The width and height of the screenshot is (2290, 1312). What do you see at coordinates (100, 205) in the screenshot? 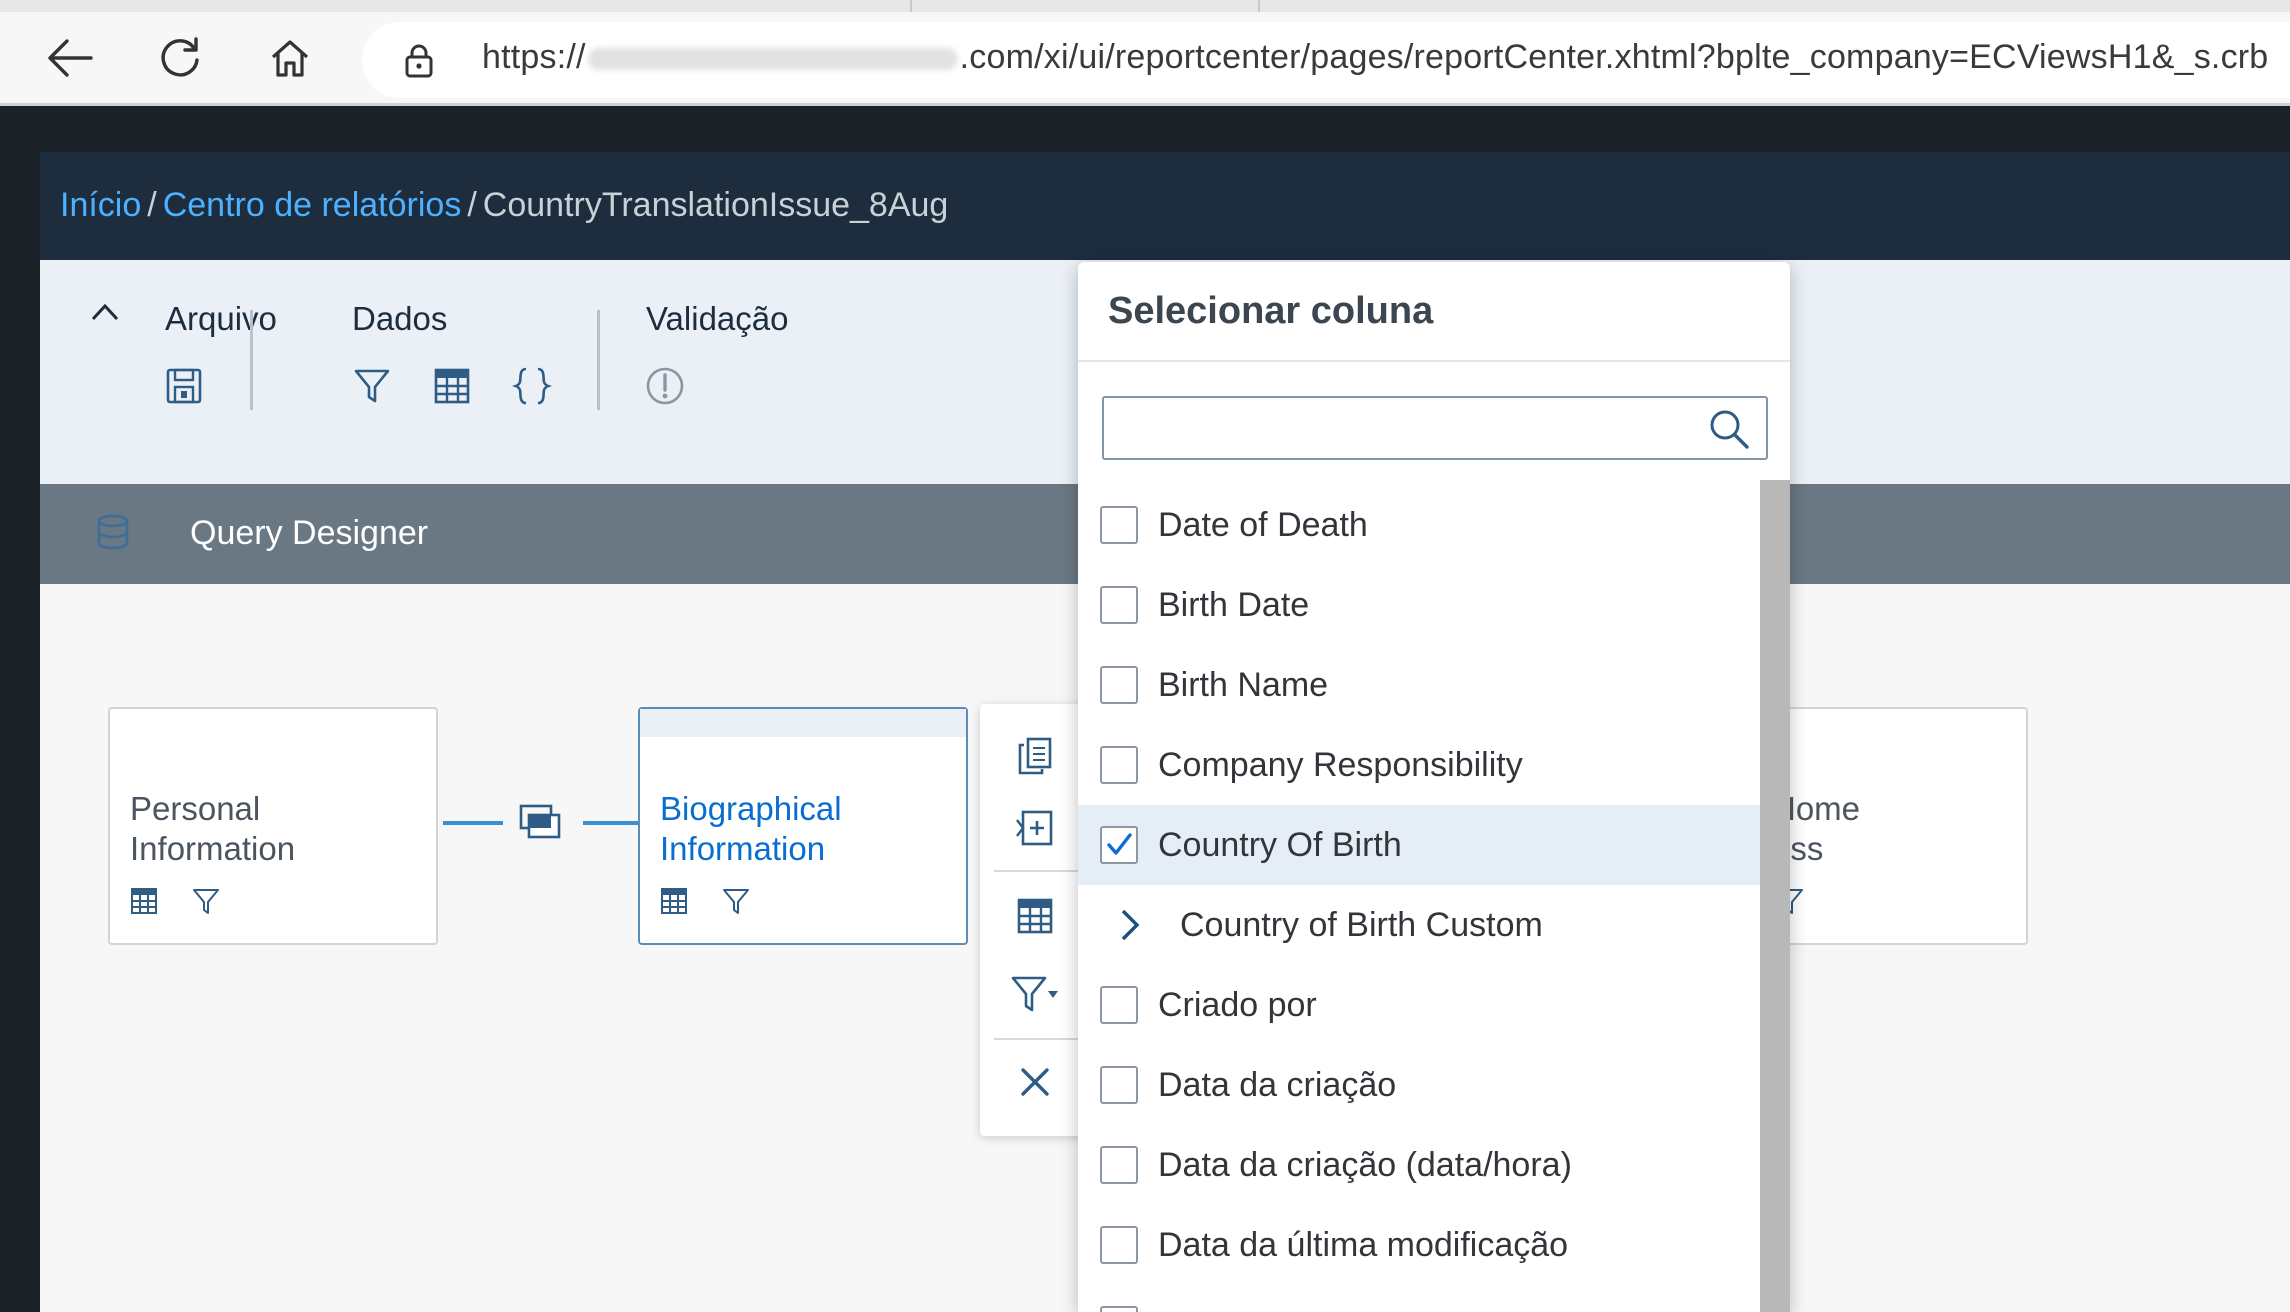
I see `breadcrumb-home-link: Início` at bounding box center [100, 205].